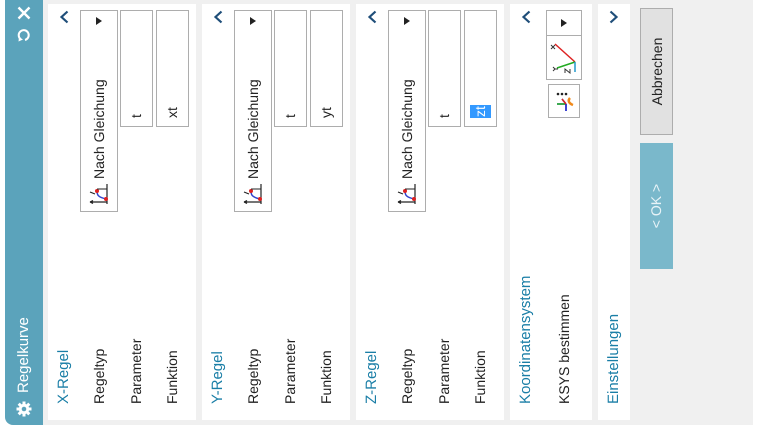 The height and width of the screenshot is (434, 758). What do you see at coordinates (656, 71) in the screenshot?
I see `cancel-button: Abbrechen` at bounding box center [656, 71].